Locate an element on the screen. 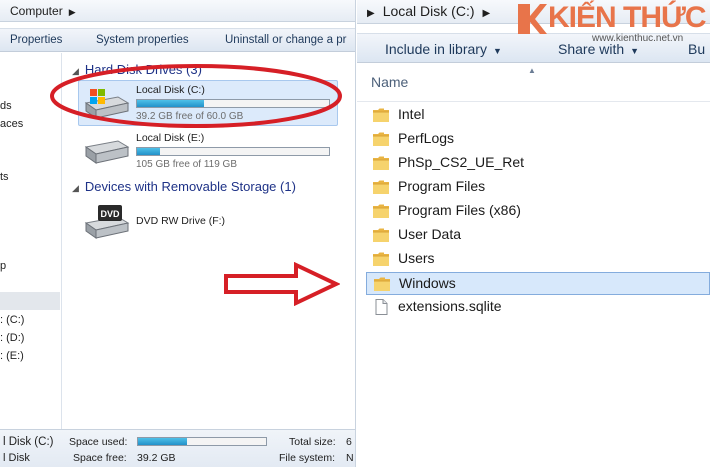 The height and width of the screenshot is (467, 710). red-arrow-icon is located at coordinates (282, 284).